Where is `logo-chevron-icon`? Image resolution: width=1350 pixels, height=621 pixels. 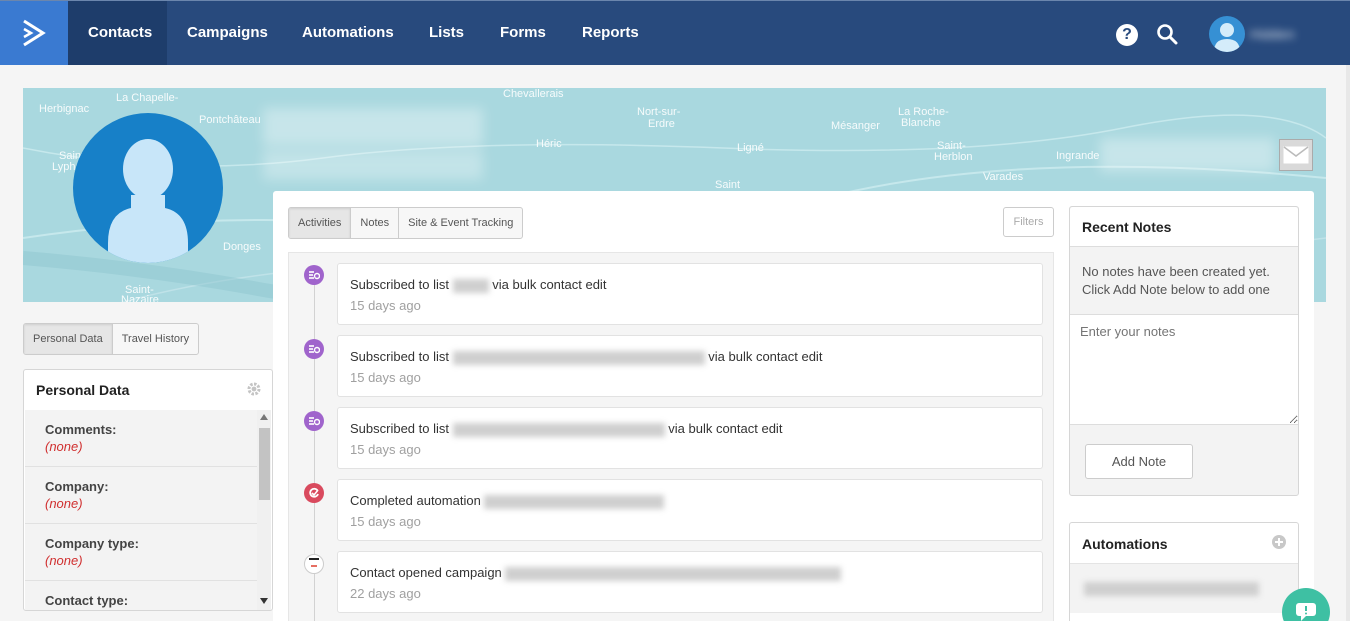
logo-chevron-icon is located at coordinates (34, 33).